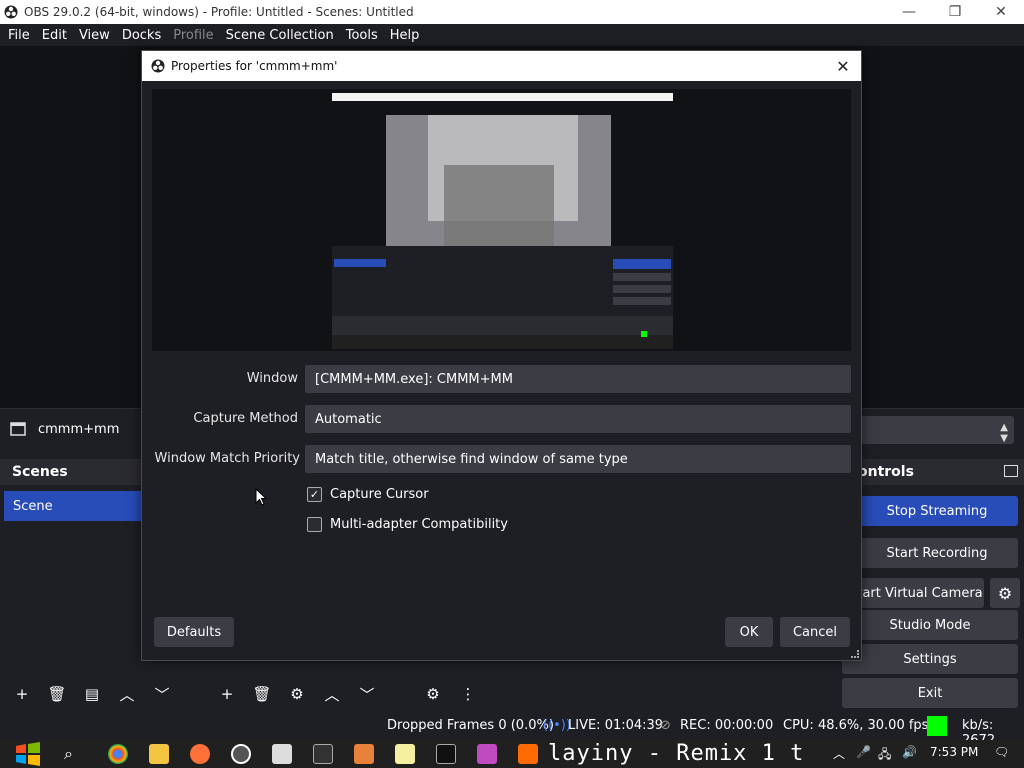 The height and width of the screenshot is (768, 1024). Describe the element at coordinates (955, 12) in the screenshot. I see `maximize-button: ❐` at that location.